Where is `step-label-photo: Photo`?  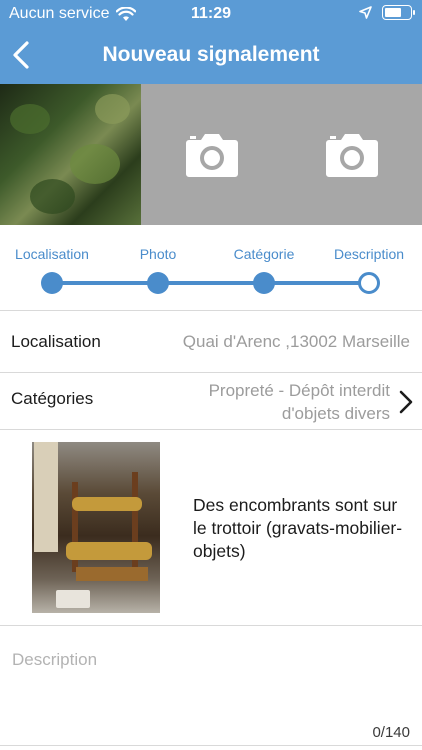
step-label-photo: Photo is located at coordinates (158, 254).